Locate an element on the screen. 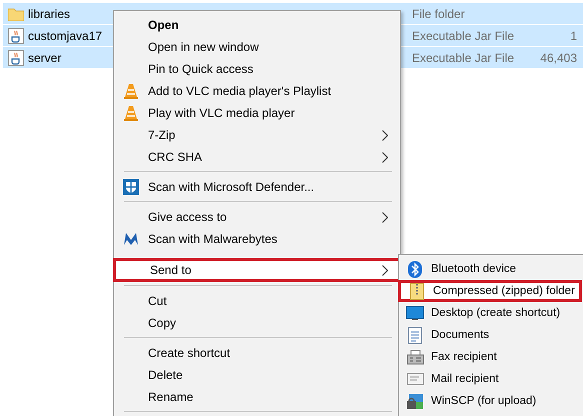  file-name: server is located at coordinates (45, 57).